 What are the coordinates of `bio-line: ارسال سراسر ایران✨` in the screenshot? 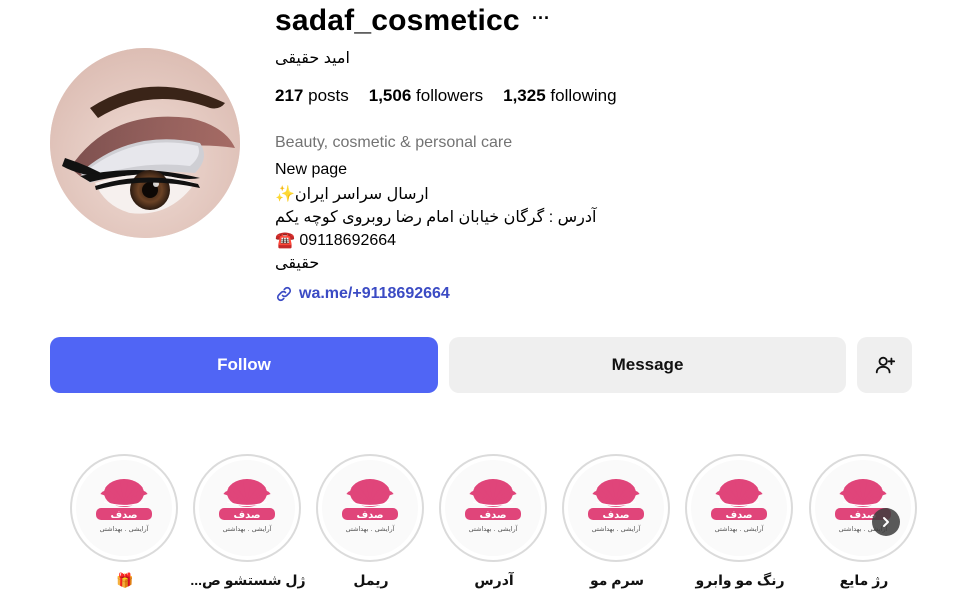 It's located at (352, 194).